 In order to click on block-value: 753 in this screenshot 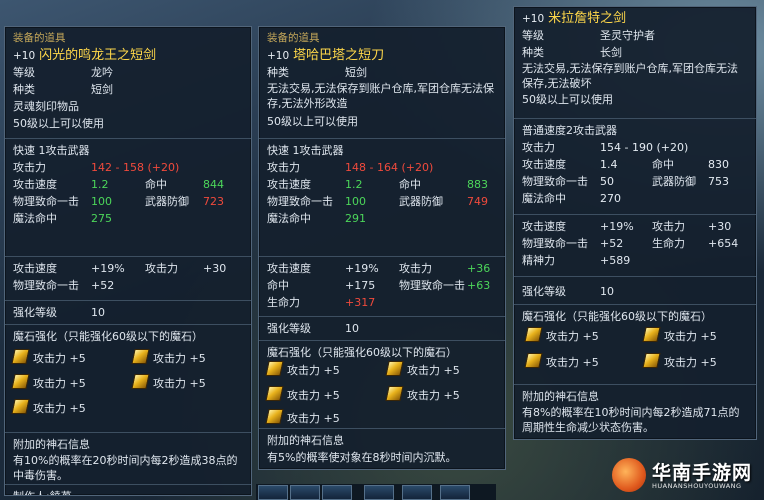, I will do `click(718, 181)`.